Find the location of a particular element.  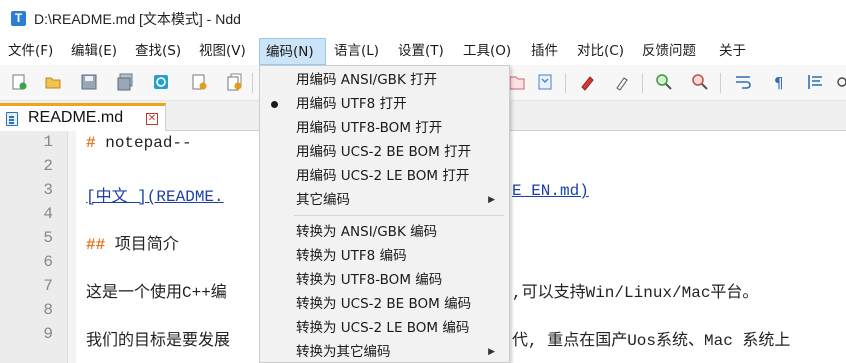

link-text: [中文 ](README. is located at coordinates (155, 197).